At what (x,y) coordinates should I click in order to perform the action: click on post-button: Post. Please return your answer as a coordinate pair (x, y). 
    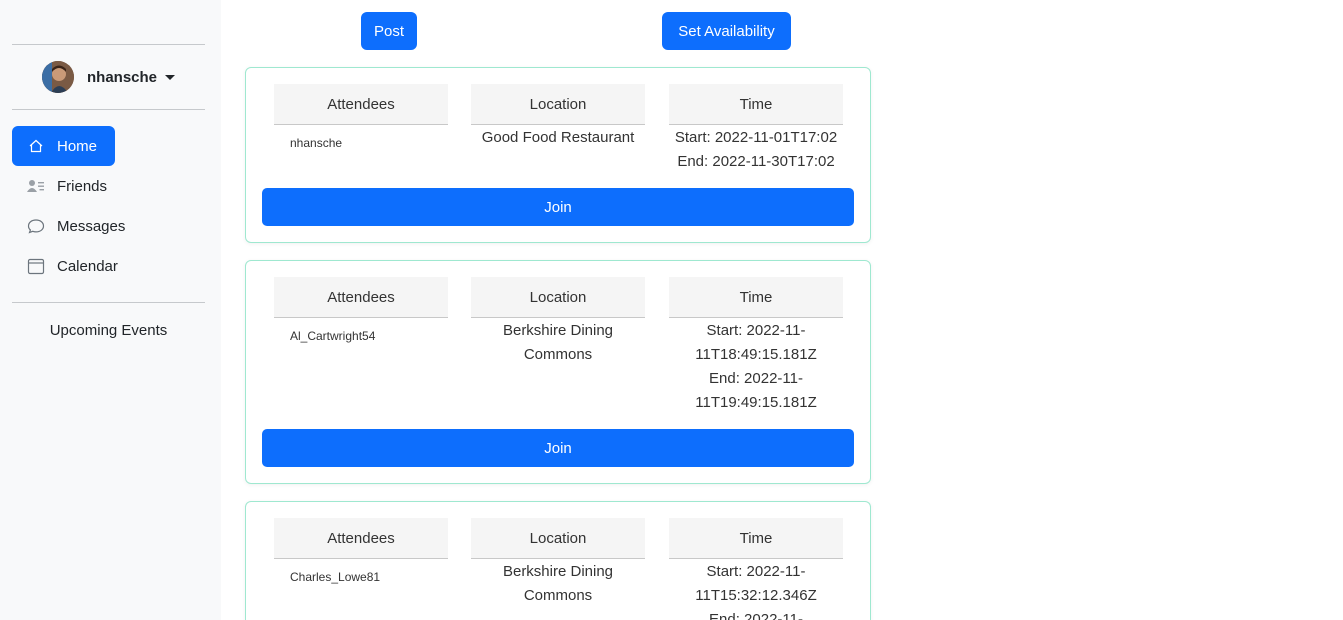
    Looking at the image, I should click on (389, 31).